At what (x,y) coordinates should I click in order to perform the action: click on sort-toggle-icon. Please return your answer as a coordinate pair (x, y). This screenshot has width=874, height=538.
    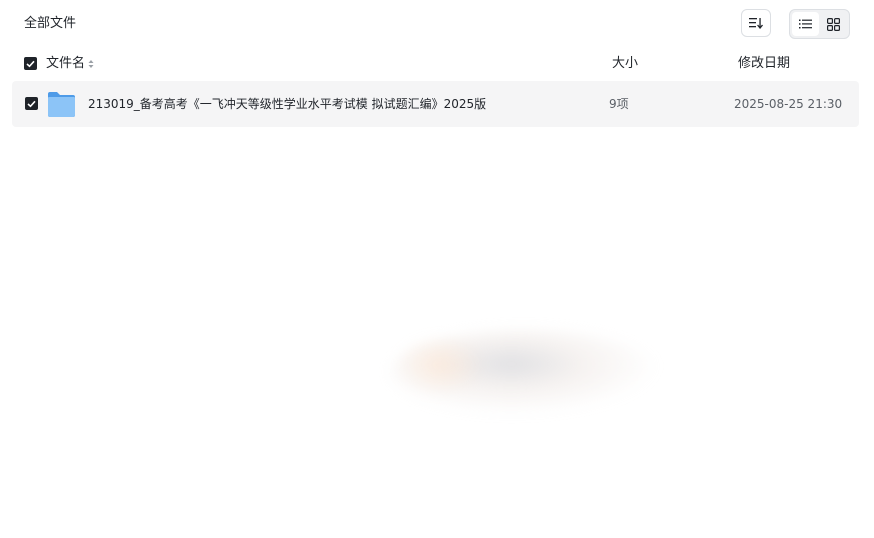
    Looking at the image, I should click on (91, 64).